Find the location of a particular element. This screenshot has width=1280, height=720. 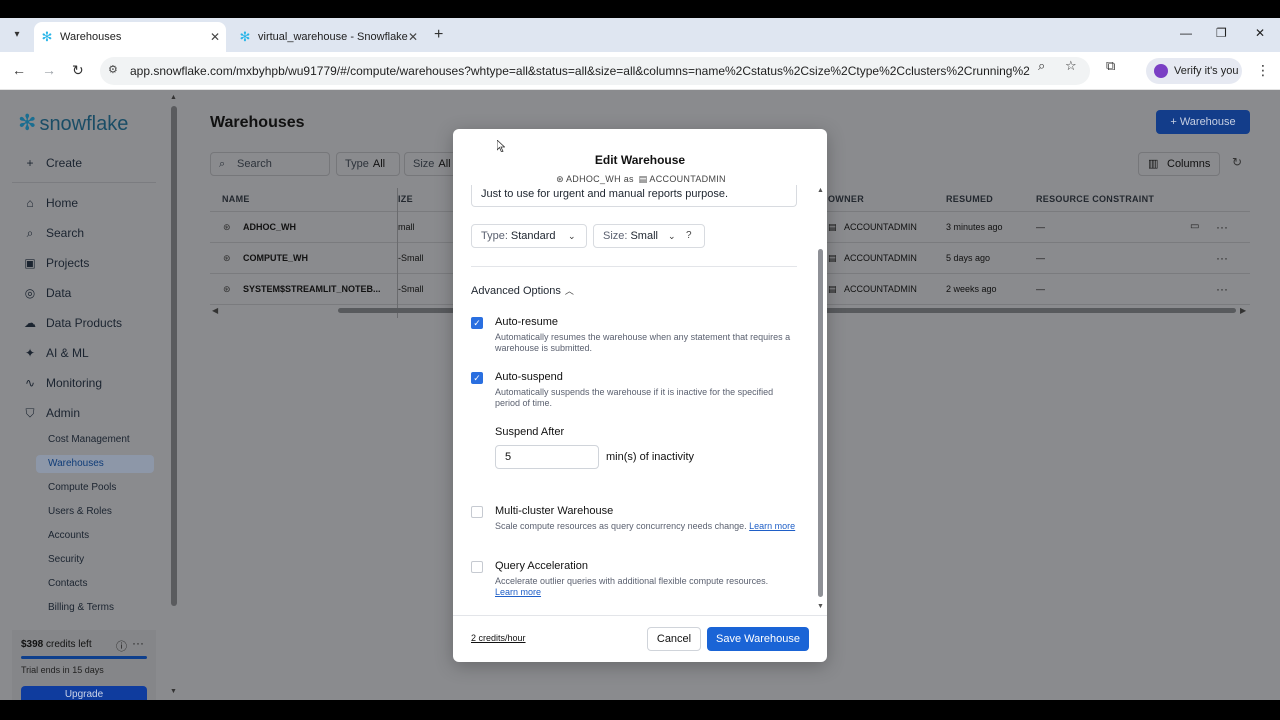

size-dropdown: Size: Small ⌄ ? is located at coordinates (649, 236).